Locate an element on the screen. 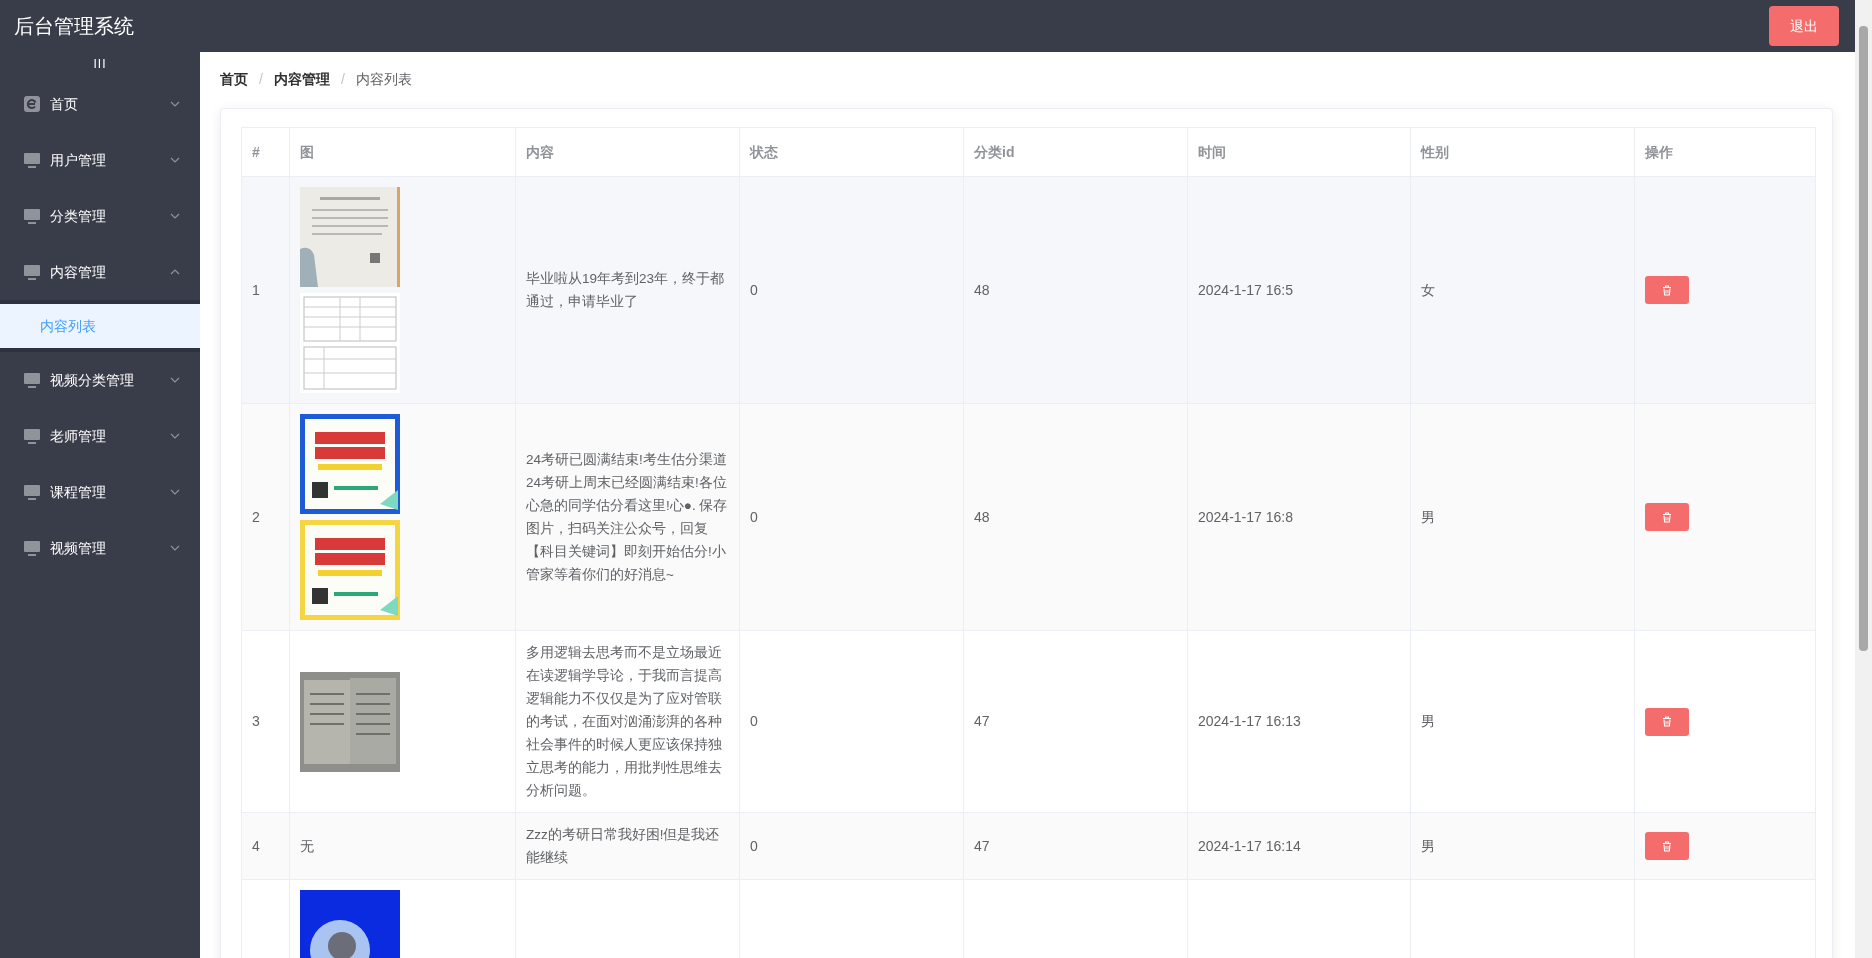  row-number: 1 is located at coordinates (256, 289).